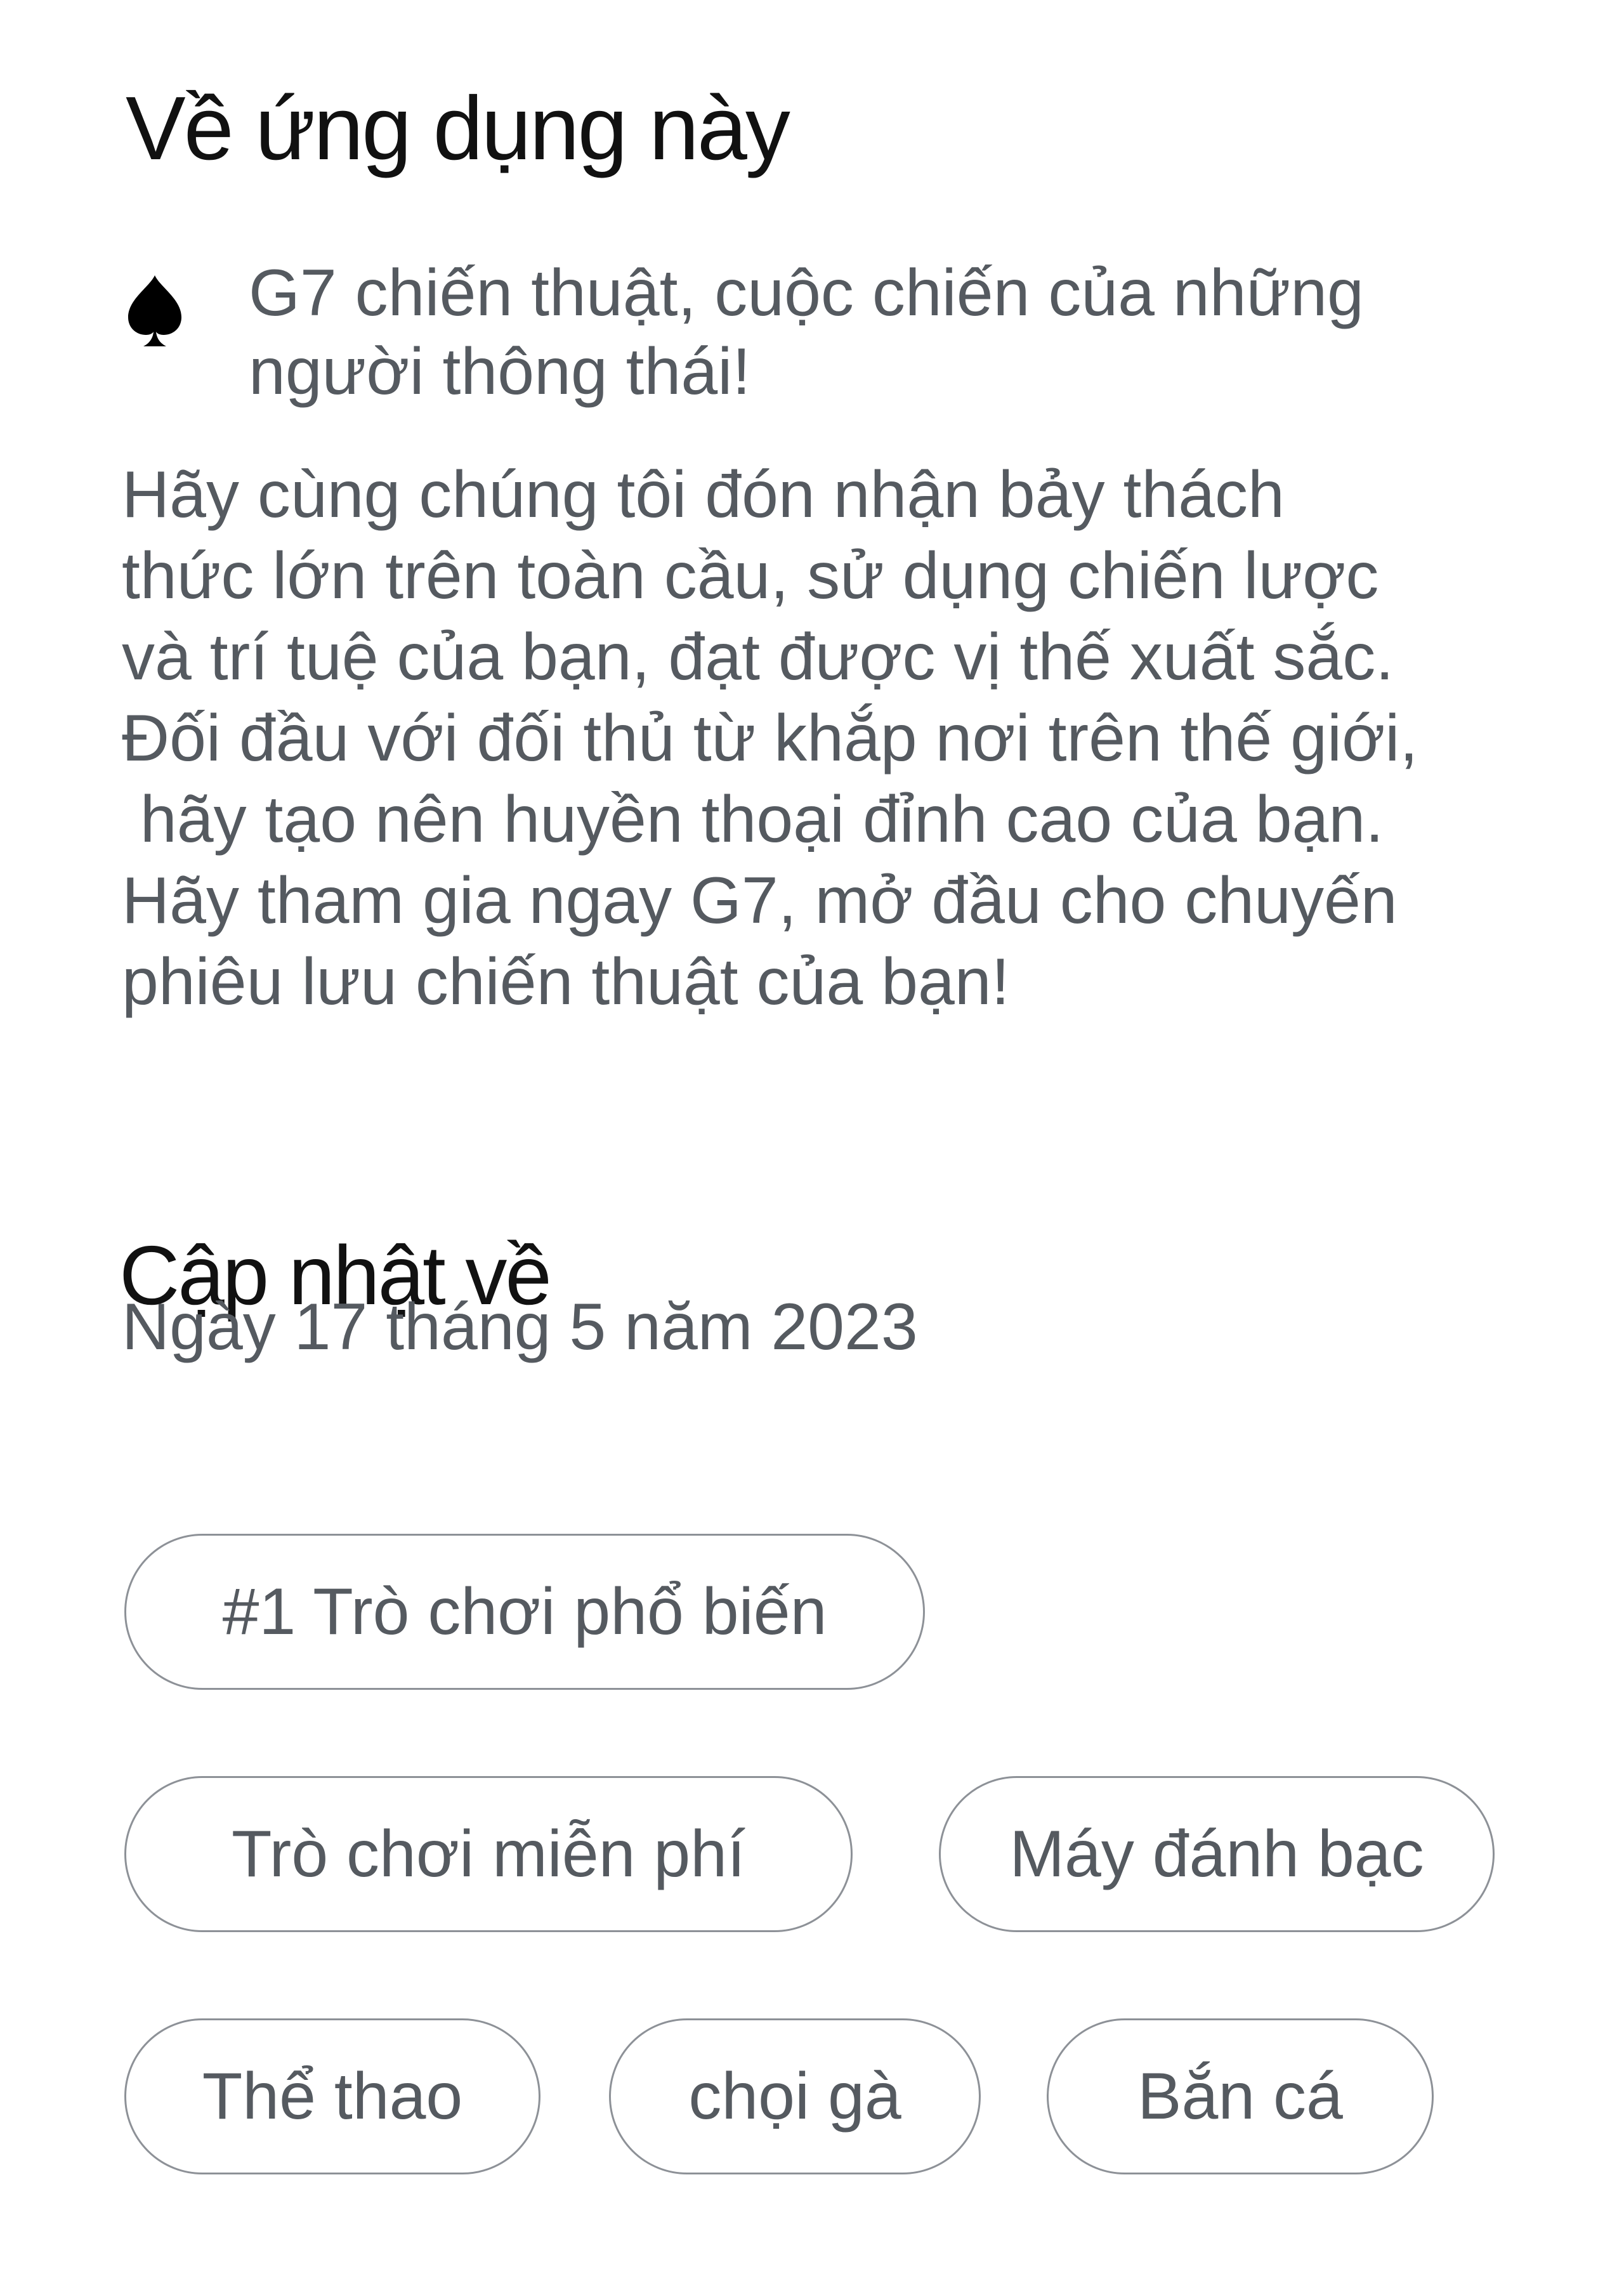  What do you see at coordinates (760, 901) in the screenshot?
I see `description-line: Hãy tham gia ngay G7, mở đầu cho chuyến` at bounding box center [760, 901].